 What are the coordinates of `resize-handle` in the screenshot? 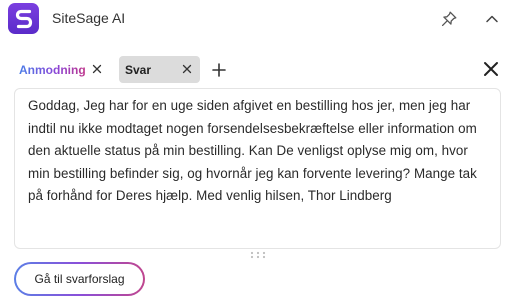 It's located at (258, 252).